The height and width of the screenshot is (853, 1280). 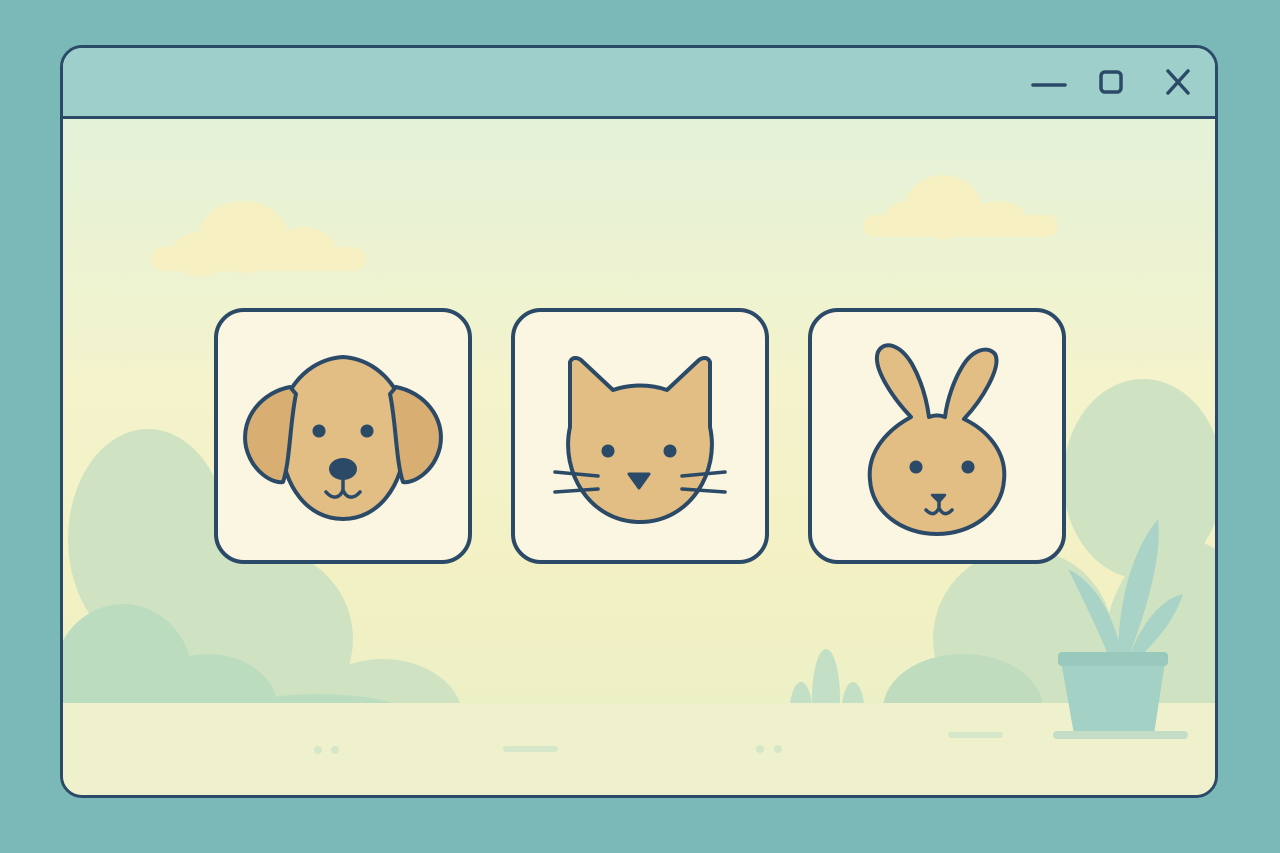 What do you see at coordinates (640, 439) in the screenshot?
I see `cat-face-icon` at bounding box center [640, 439].